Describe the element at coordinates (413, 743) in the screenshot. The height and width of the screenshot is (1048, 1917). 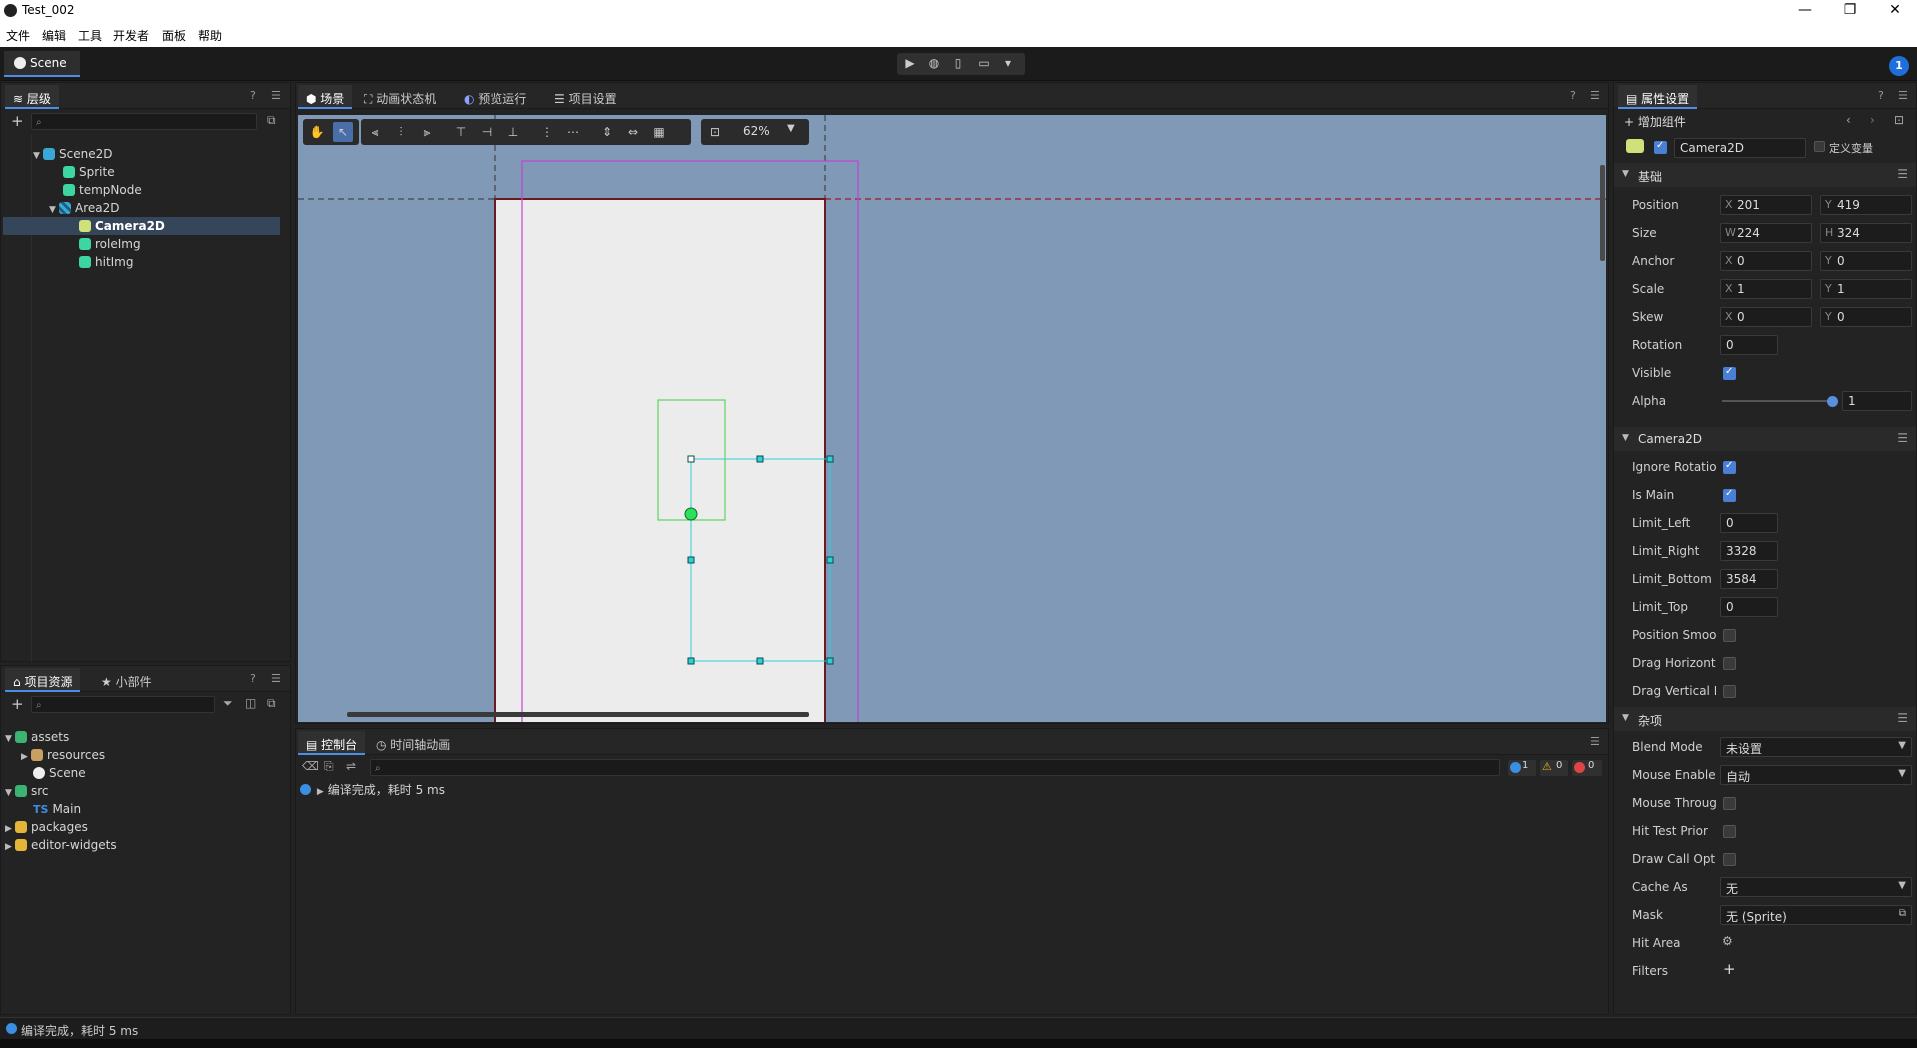
I see `tab-timeline-animation: ◷ 时间轴动画` at that location.